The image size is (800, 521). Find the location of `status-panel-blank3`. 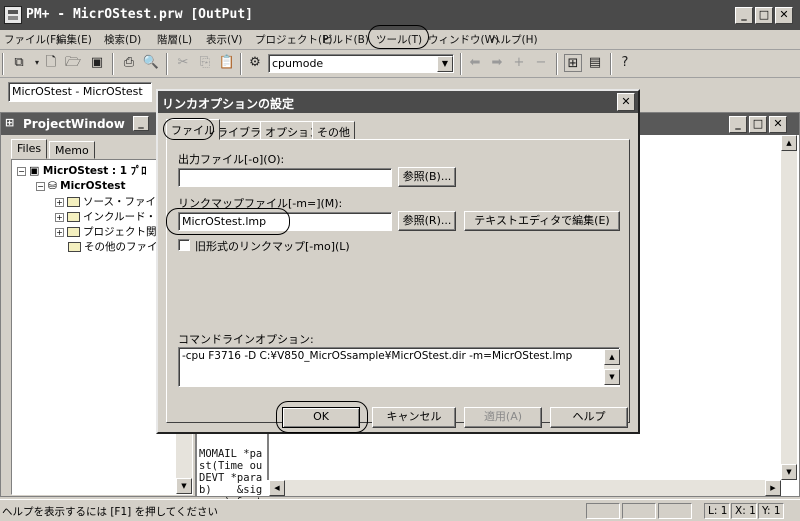

status-panel-blank3 is located at coordinates (675, 511).